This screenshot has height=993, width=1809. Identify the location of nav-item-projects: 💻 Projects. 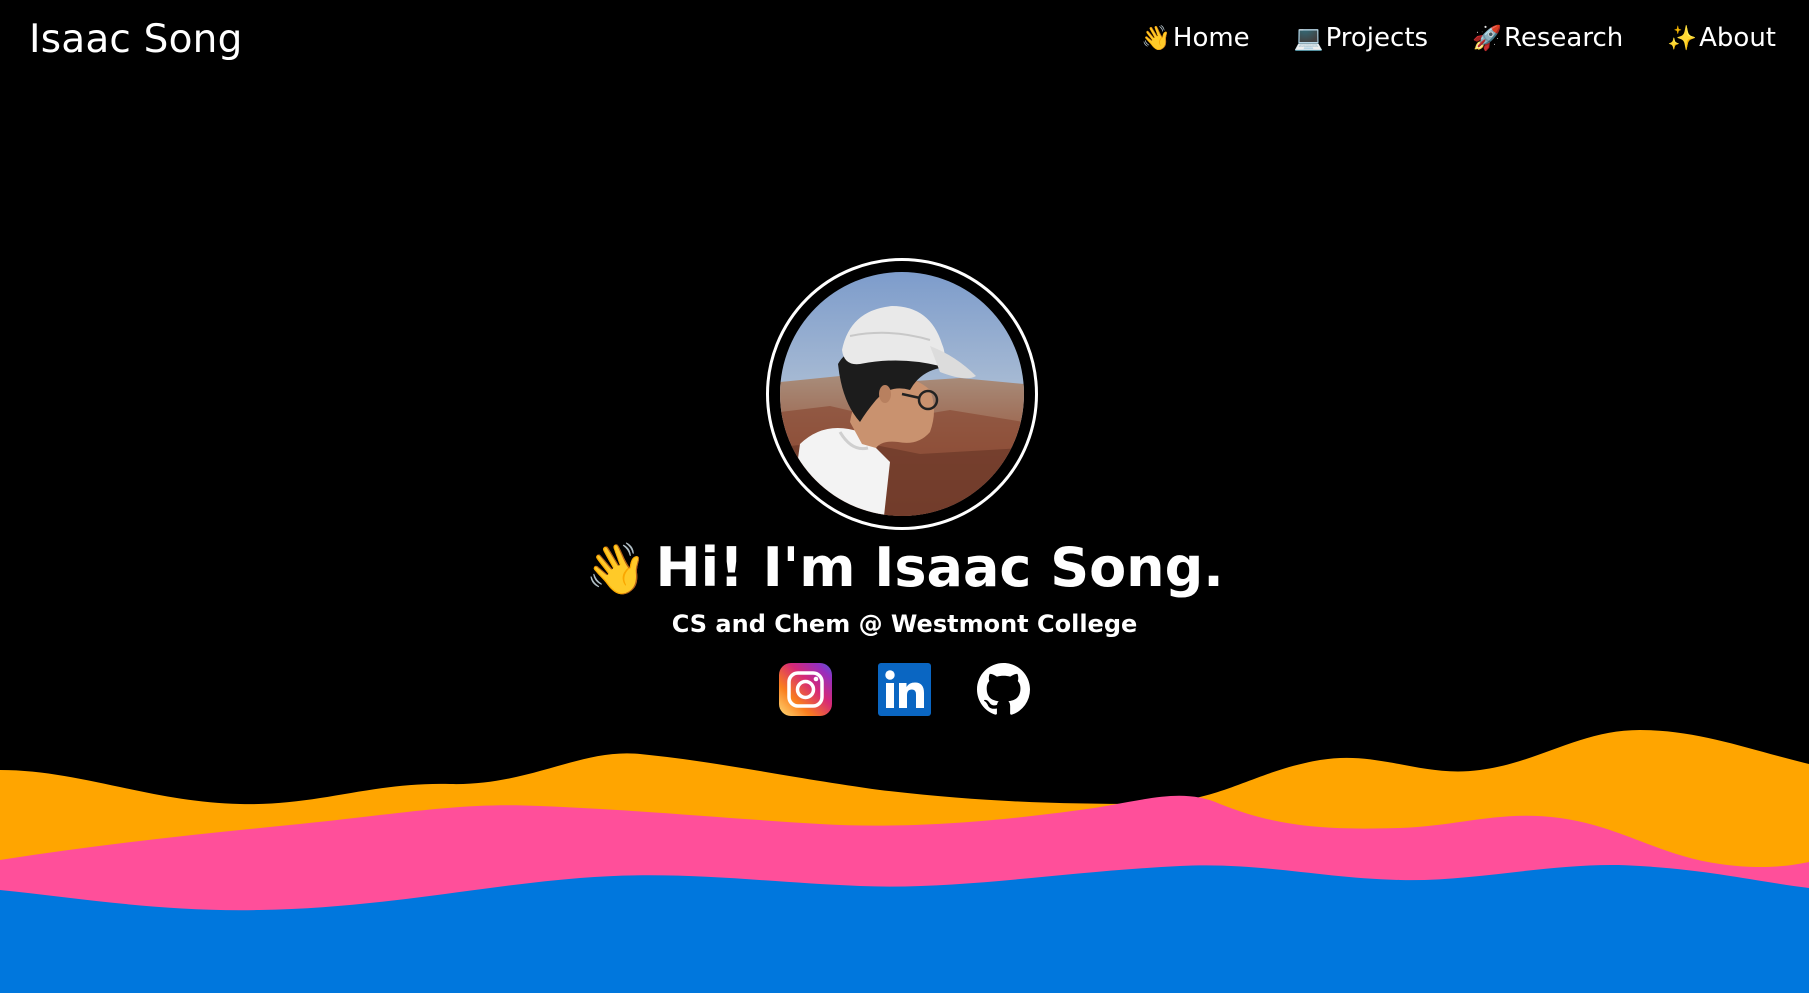
(1361, 38).